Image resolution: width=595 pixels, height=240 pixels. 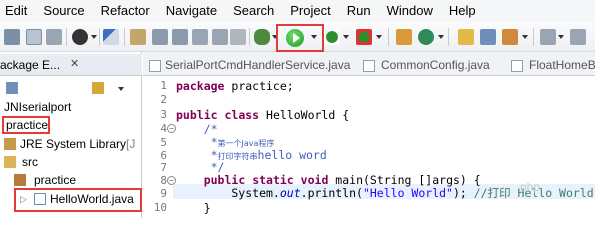 What do you see at coordinates (332, 37) in the screenshot?
I see `coverage-icon` at bounding box center [332, 37].